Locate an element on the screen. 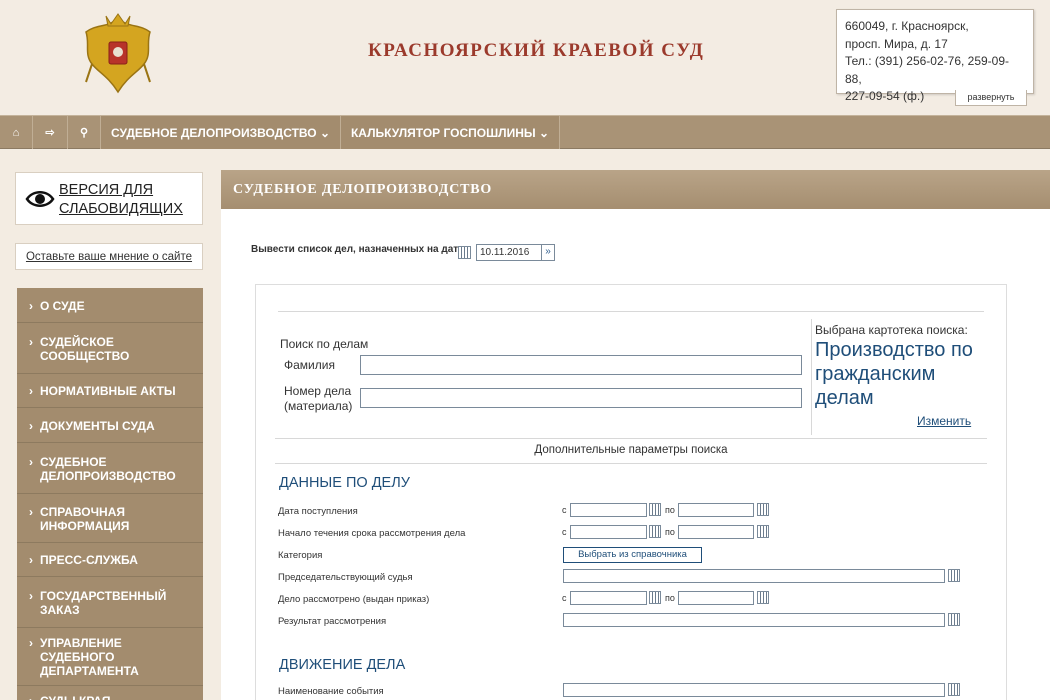  sidebar-menu-item-label: О СУДЕ is located at coordinates (62, 306).